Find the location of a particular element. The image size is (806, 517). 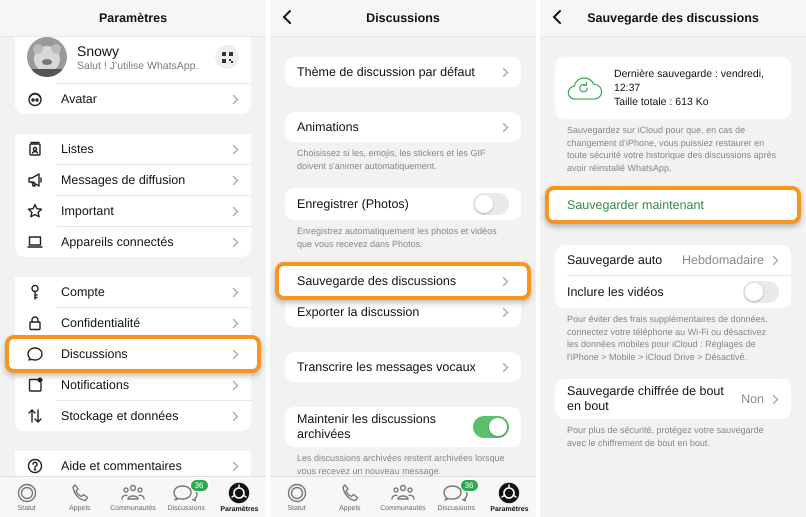

qr-code-button is located at coordinates (227, 57).